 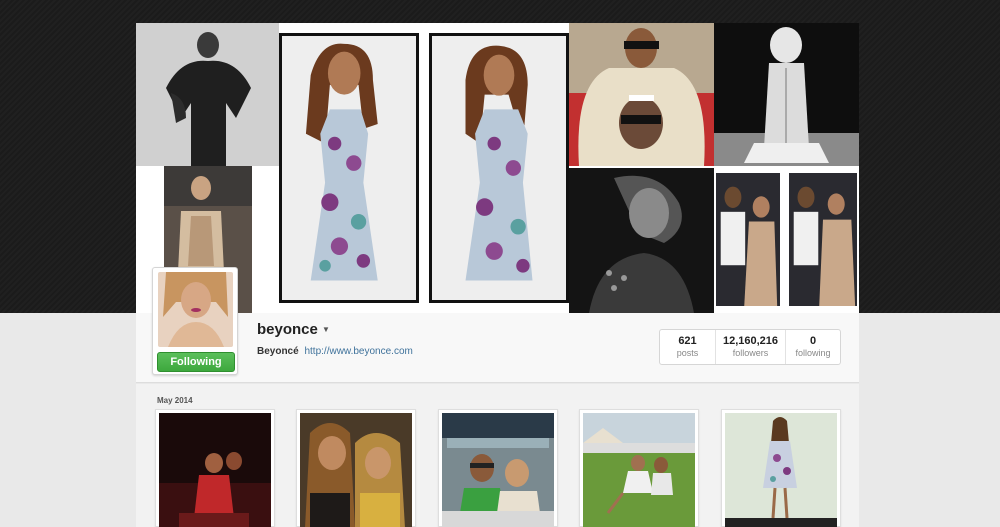 What do you see at coordinates (687, 353) in the screenshot?
I see `stat-label: posts` at bounding box center [687, 353].